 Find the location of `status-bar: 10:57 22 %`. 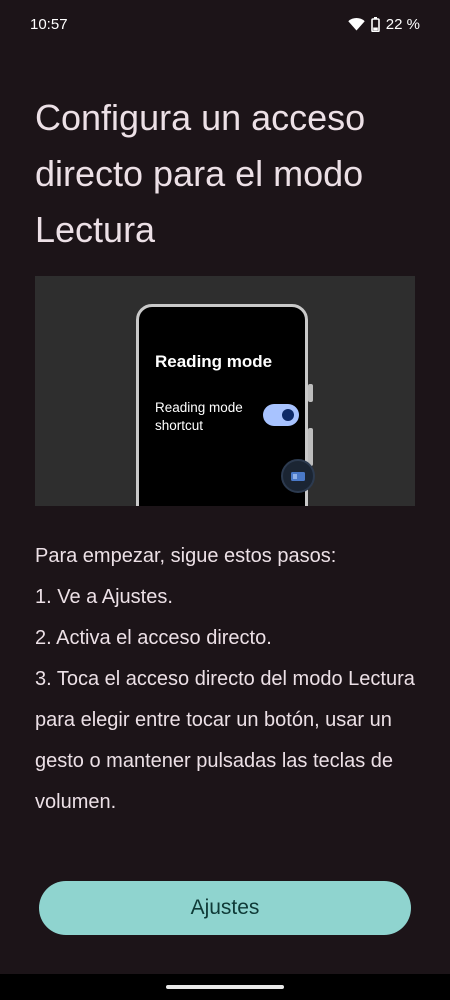

status-bar: 10:57 22 % is located at coordinates (225, 24).